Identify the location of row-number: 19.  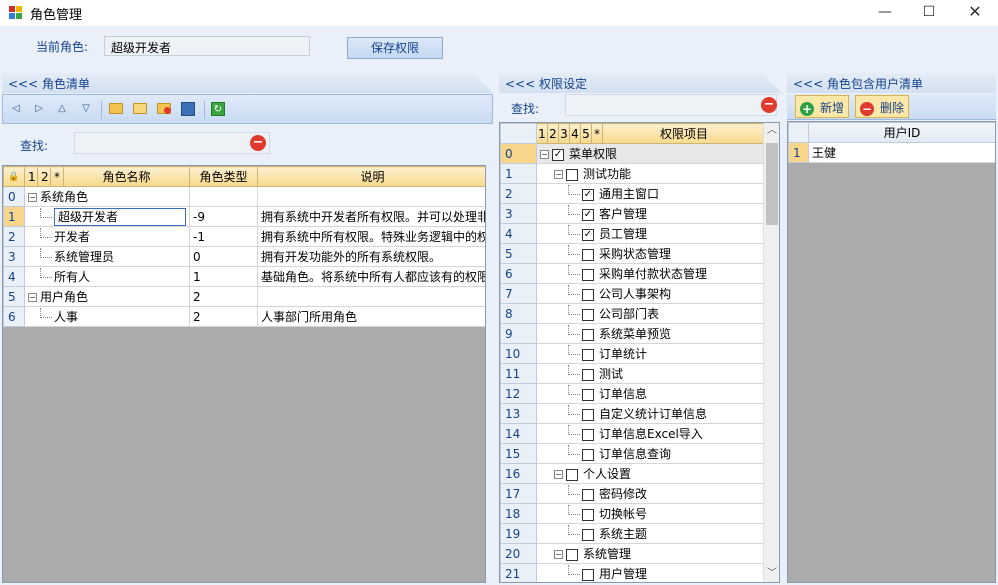
(518, 533).